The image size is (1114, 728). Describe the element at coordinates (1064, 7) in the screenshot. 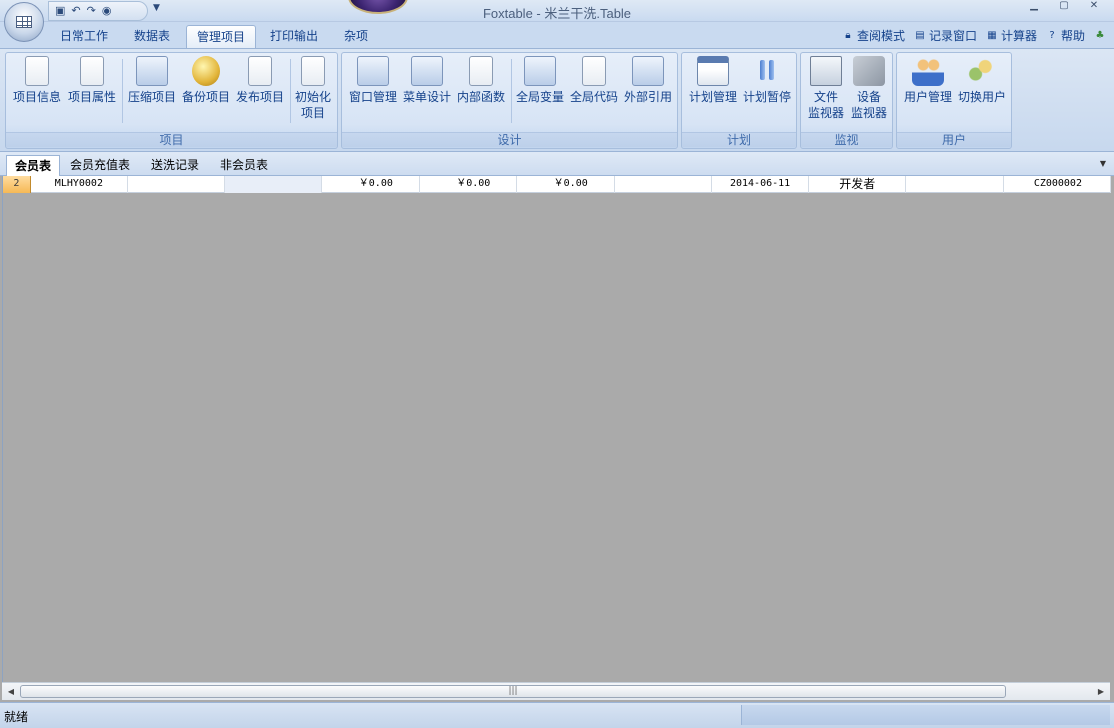

I see `maximize-icon: ▢` at that location.